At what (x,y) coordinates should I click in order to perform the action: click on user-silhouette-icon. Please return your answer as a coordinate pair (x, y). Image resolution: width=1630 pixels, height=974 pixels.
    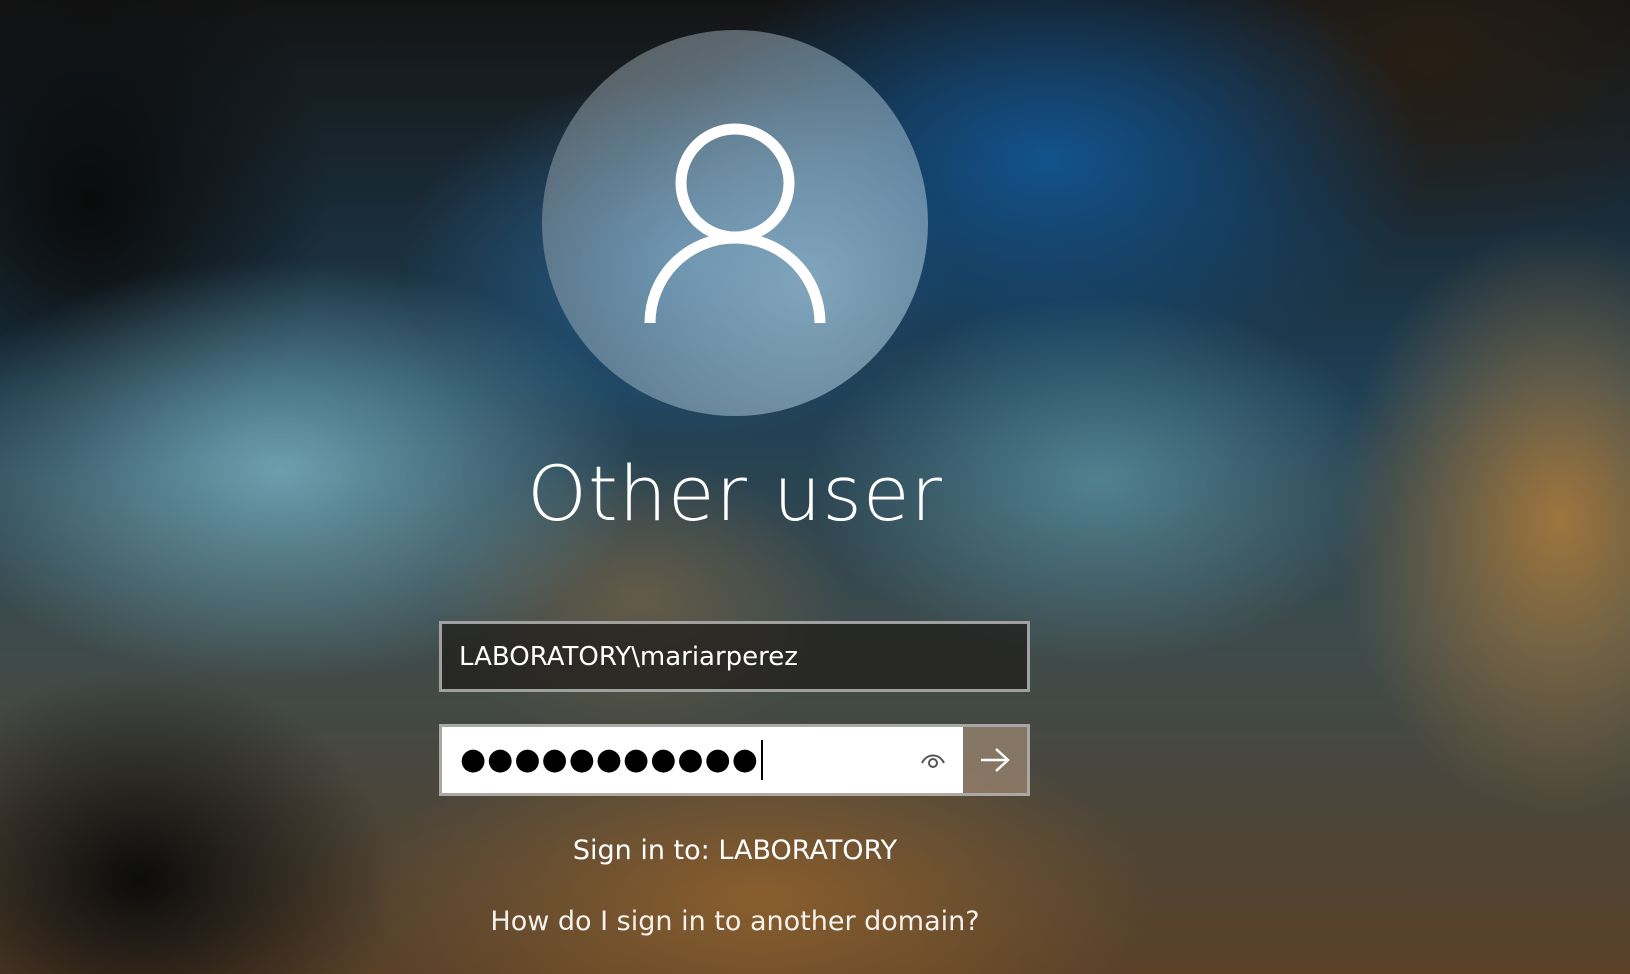
    Looking at the image, I should click on (735, 223).